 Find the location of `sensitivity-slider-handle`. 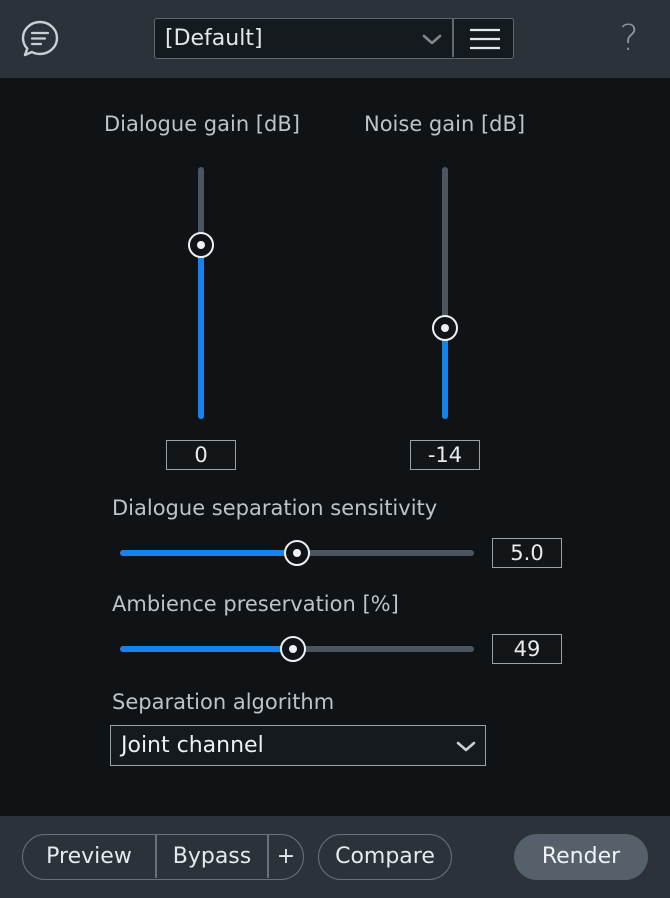

sensitivity-slider-handle is located at coordinates (297, 553).